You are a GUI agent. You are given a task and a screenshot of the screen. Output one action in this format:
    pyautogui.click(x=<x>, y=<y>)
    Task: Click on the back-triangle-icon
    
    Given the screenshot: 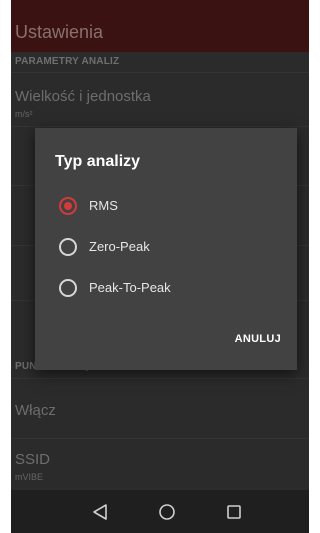 What is the action you would take?
    pyautogui.click(x=100, y=512)
    